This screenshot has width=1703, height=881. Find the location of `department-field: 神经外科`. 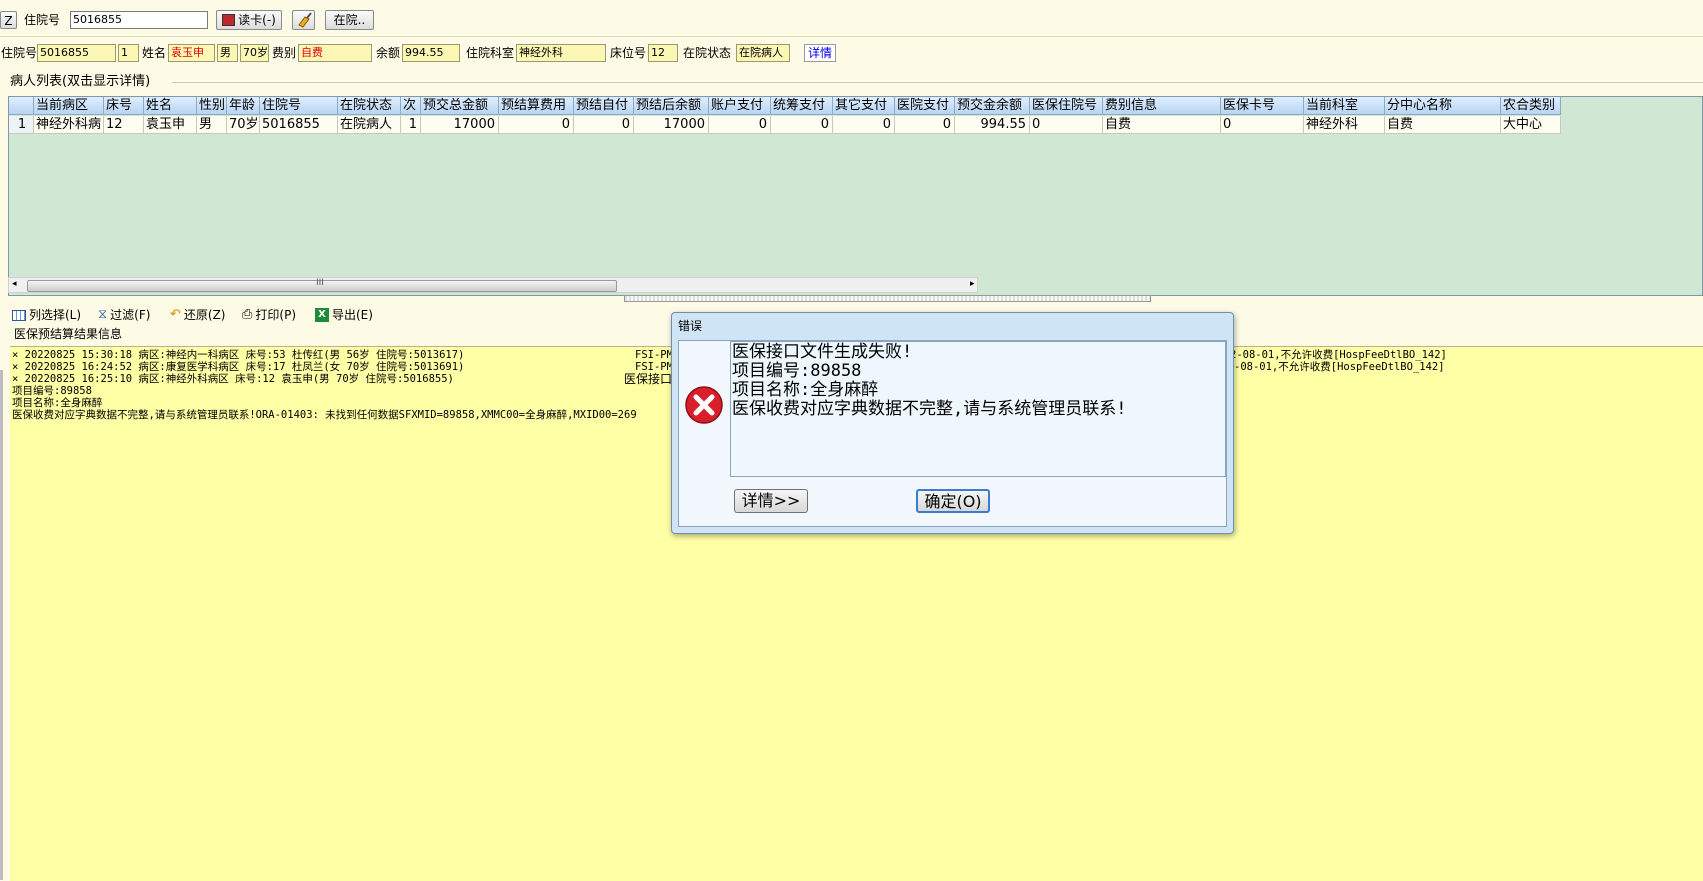

department-field: 神经外科 is located at coordinates (561, 53).